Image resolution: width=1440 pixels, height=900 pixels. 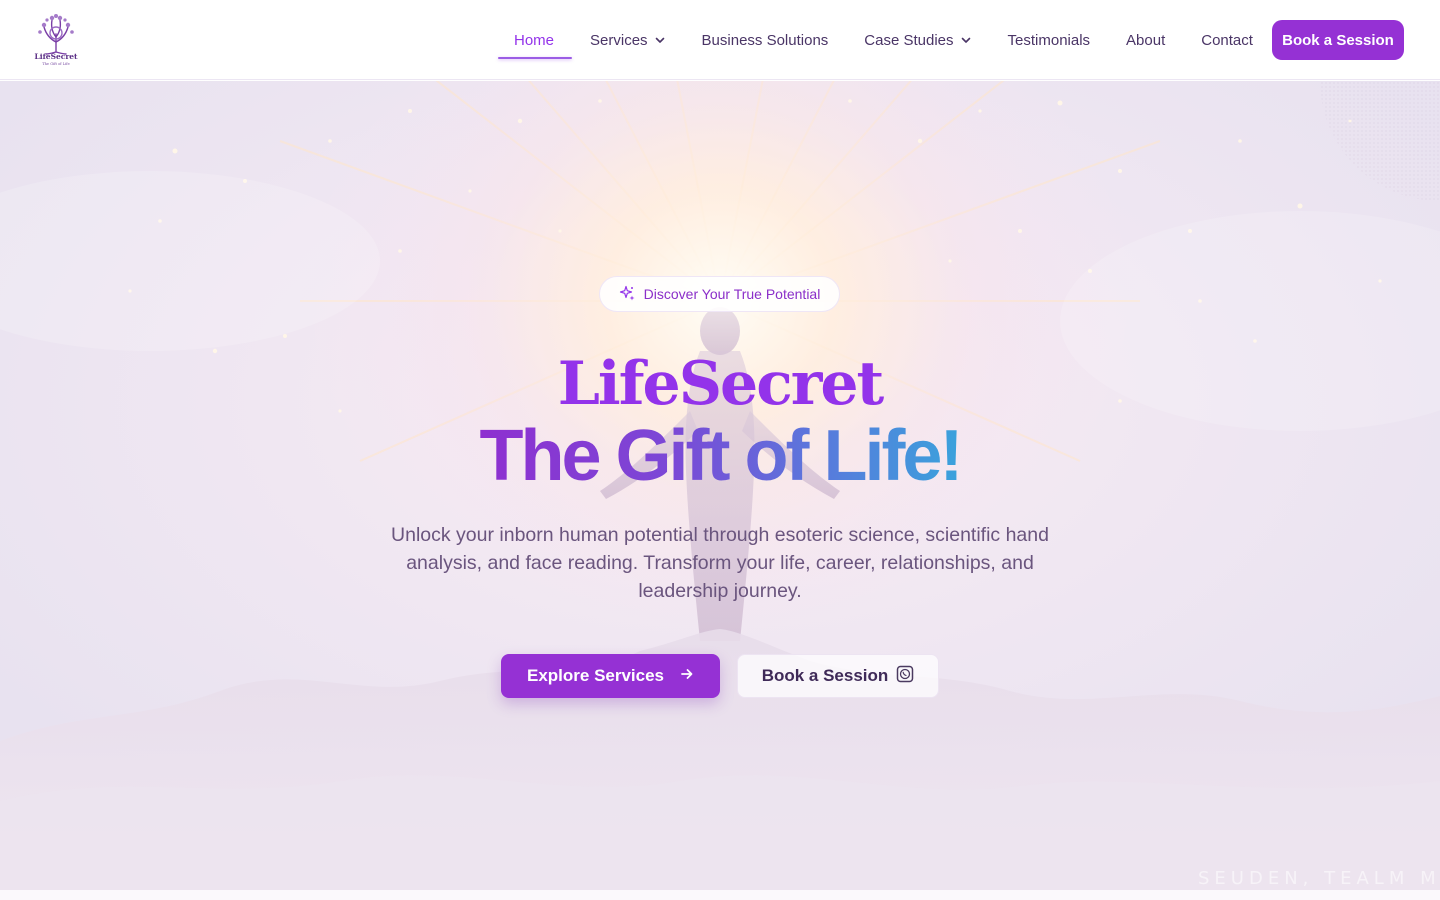 I want to click on logo-tagline: The Gift of Life, so click(x=56, y=64).